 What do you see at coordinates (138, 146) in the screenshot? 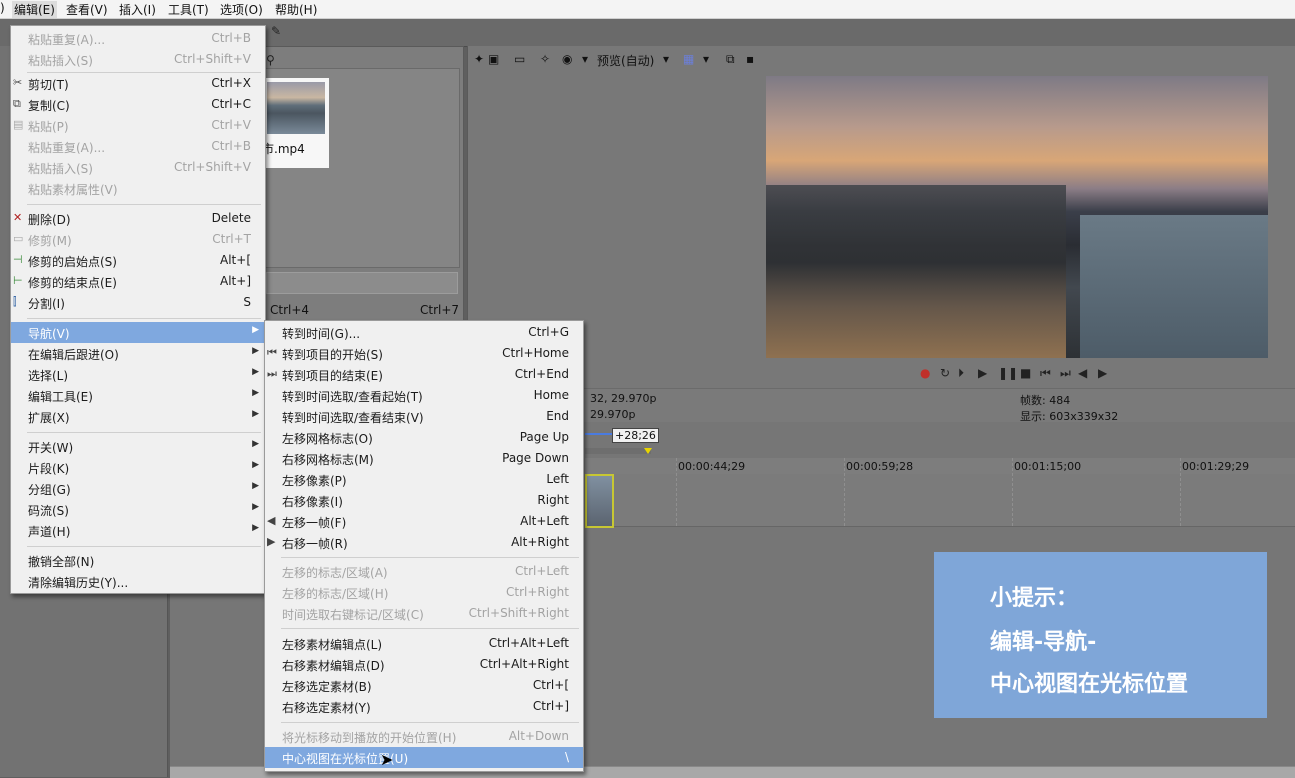
I see `menu-item-paste-repeat: 粘贴重复(A)... Ctrl+B` at bounding box center [138, 146].